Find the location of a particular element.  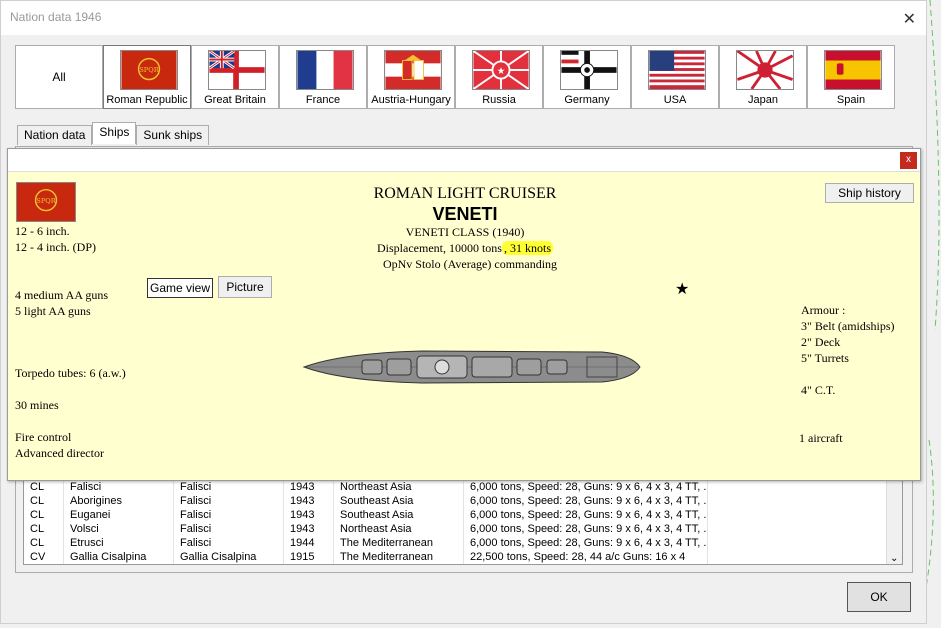

nation-label: France is located at coordinates (323, 100).